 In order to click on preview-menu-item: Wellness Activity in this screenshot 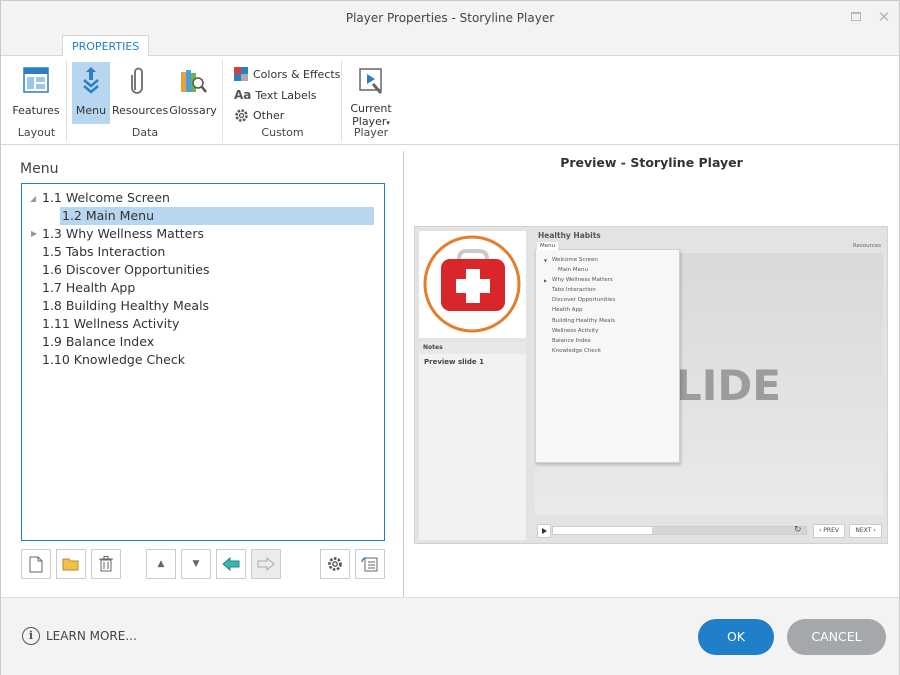, I will do `click(575, 331)`.